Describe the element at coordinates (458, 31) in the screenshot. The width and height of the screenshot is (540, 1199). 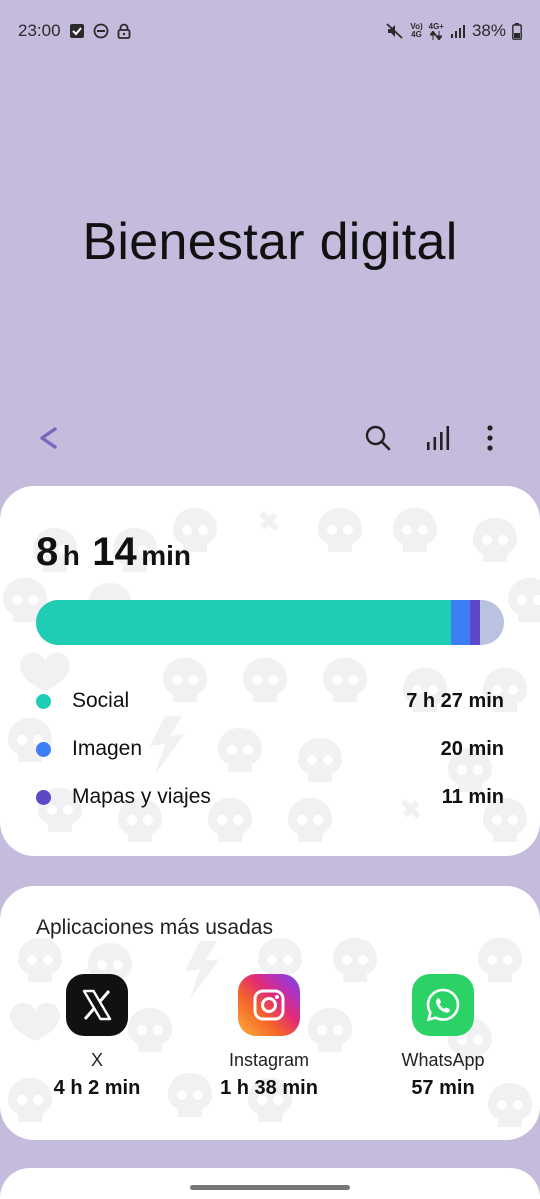
I see `signal-icon` at that location.